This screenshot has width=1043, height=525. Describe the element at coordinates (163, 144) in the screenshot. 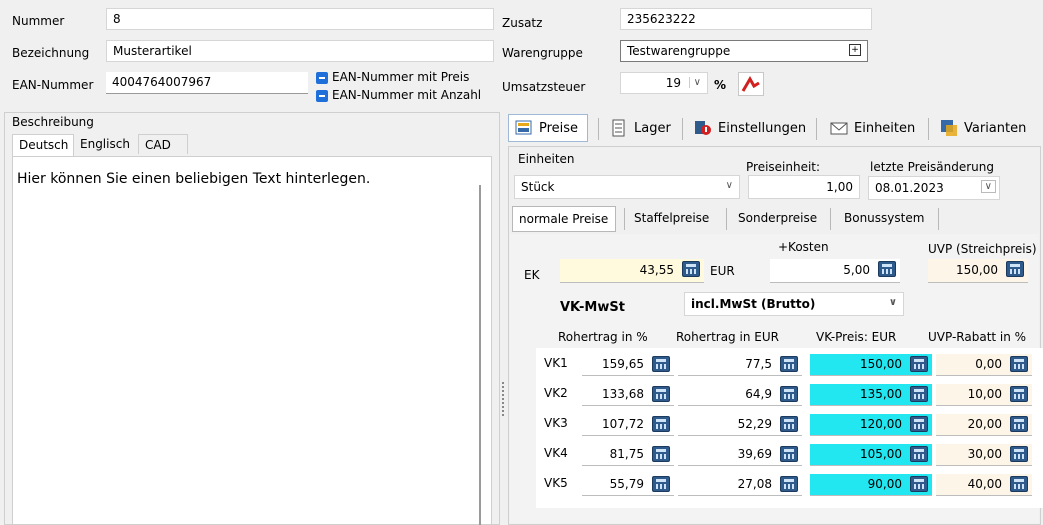

I see `tab-cad: CAD` at that location.